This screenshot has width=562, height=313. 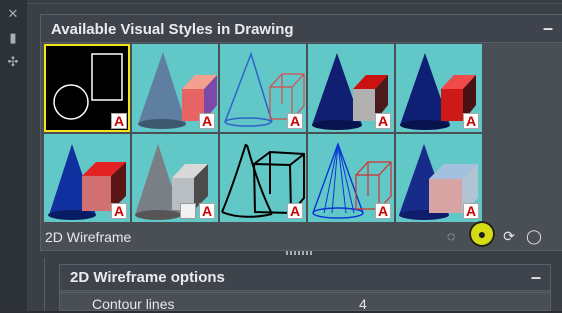 I want to click on option-value: 4, so click(x=363, y=304).